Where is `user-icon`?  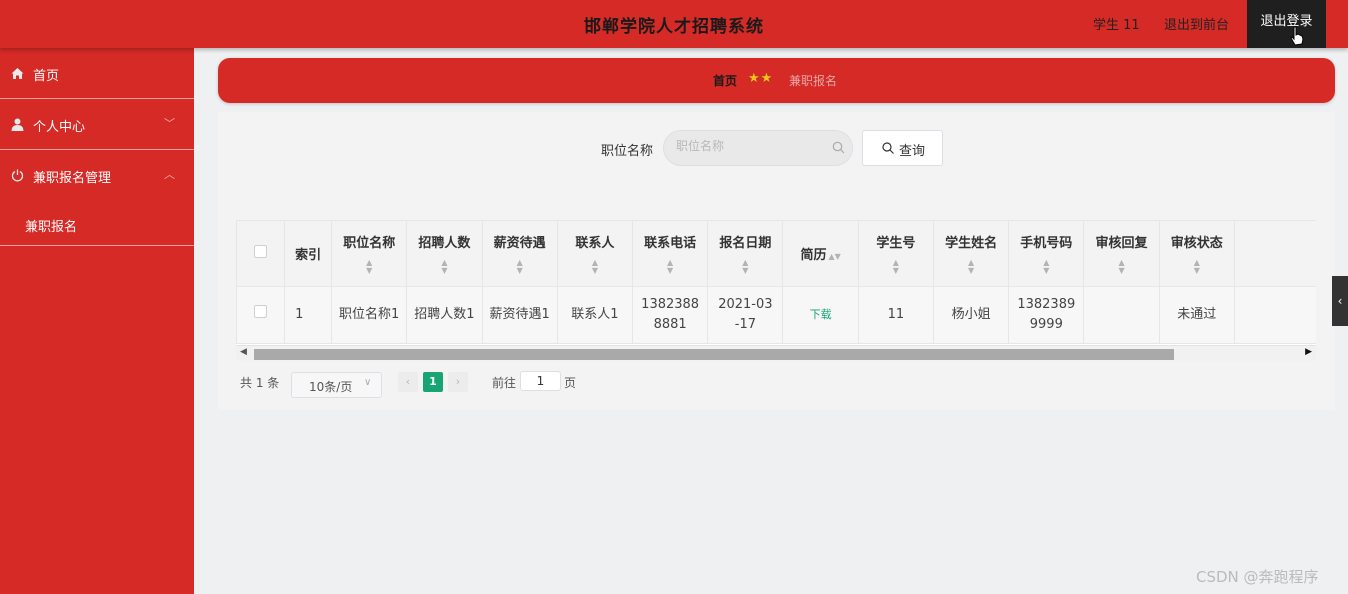 user-icon is located at coordinates (17, 124).